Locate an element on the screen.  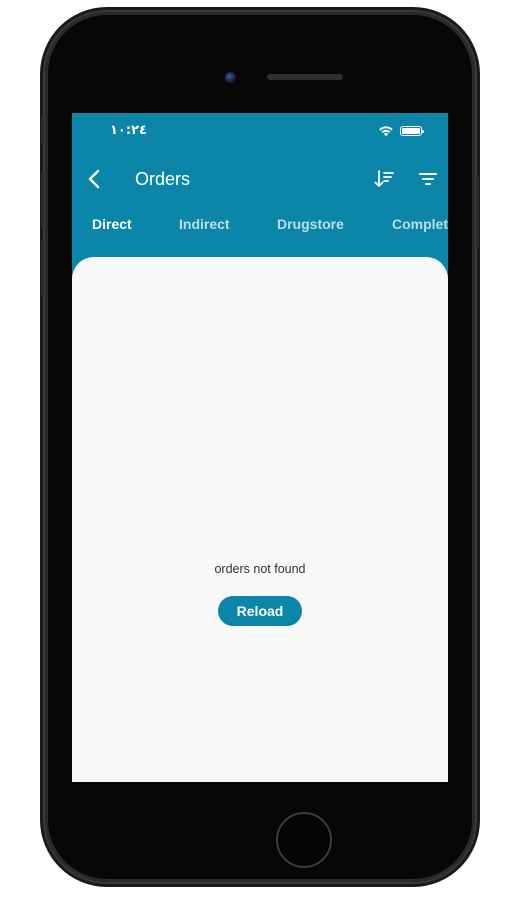
wifi-icon is located at coordinates (386, 131).